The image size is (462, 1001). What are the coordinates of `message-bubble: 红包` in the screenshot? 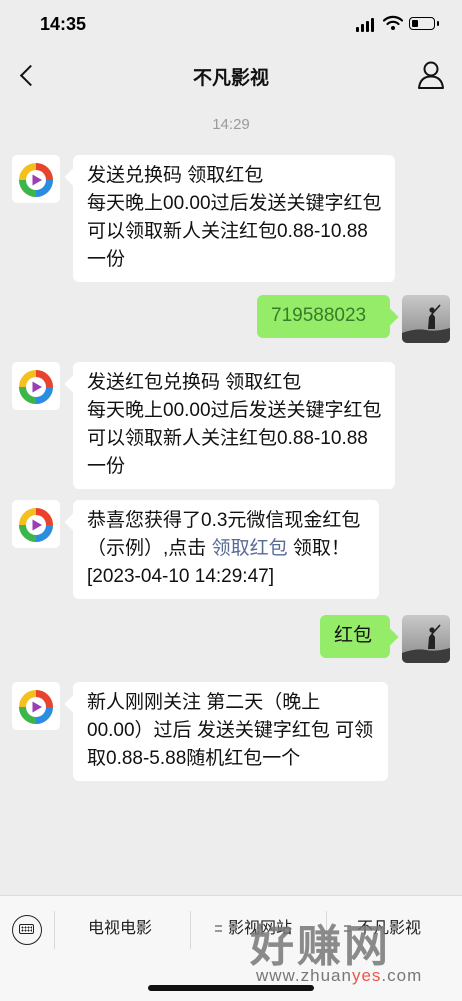 It's located at (355, 636).